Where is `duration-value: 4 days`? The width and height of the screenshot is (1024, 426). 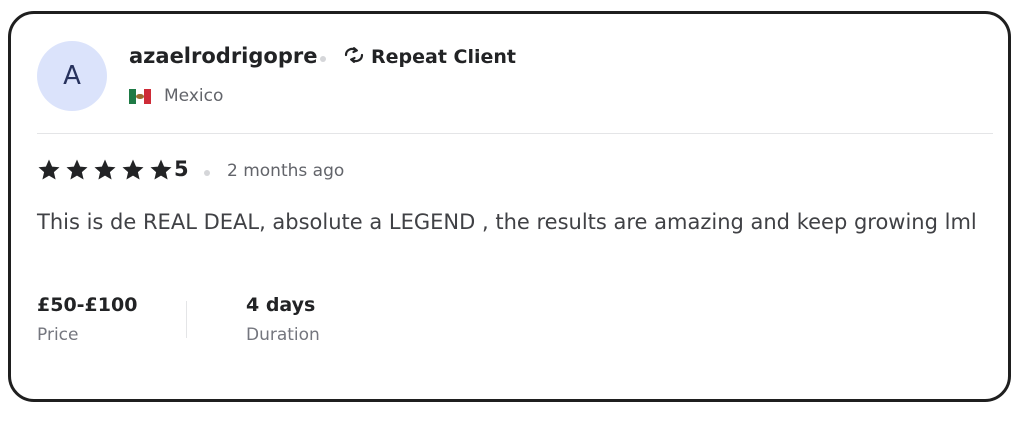
duration-value: 4 days is located at coordinates (281, 305).